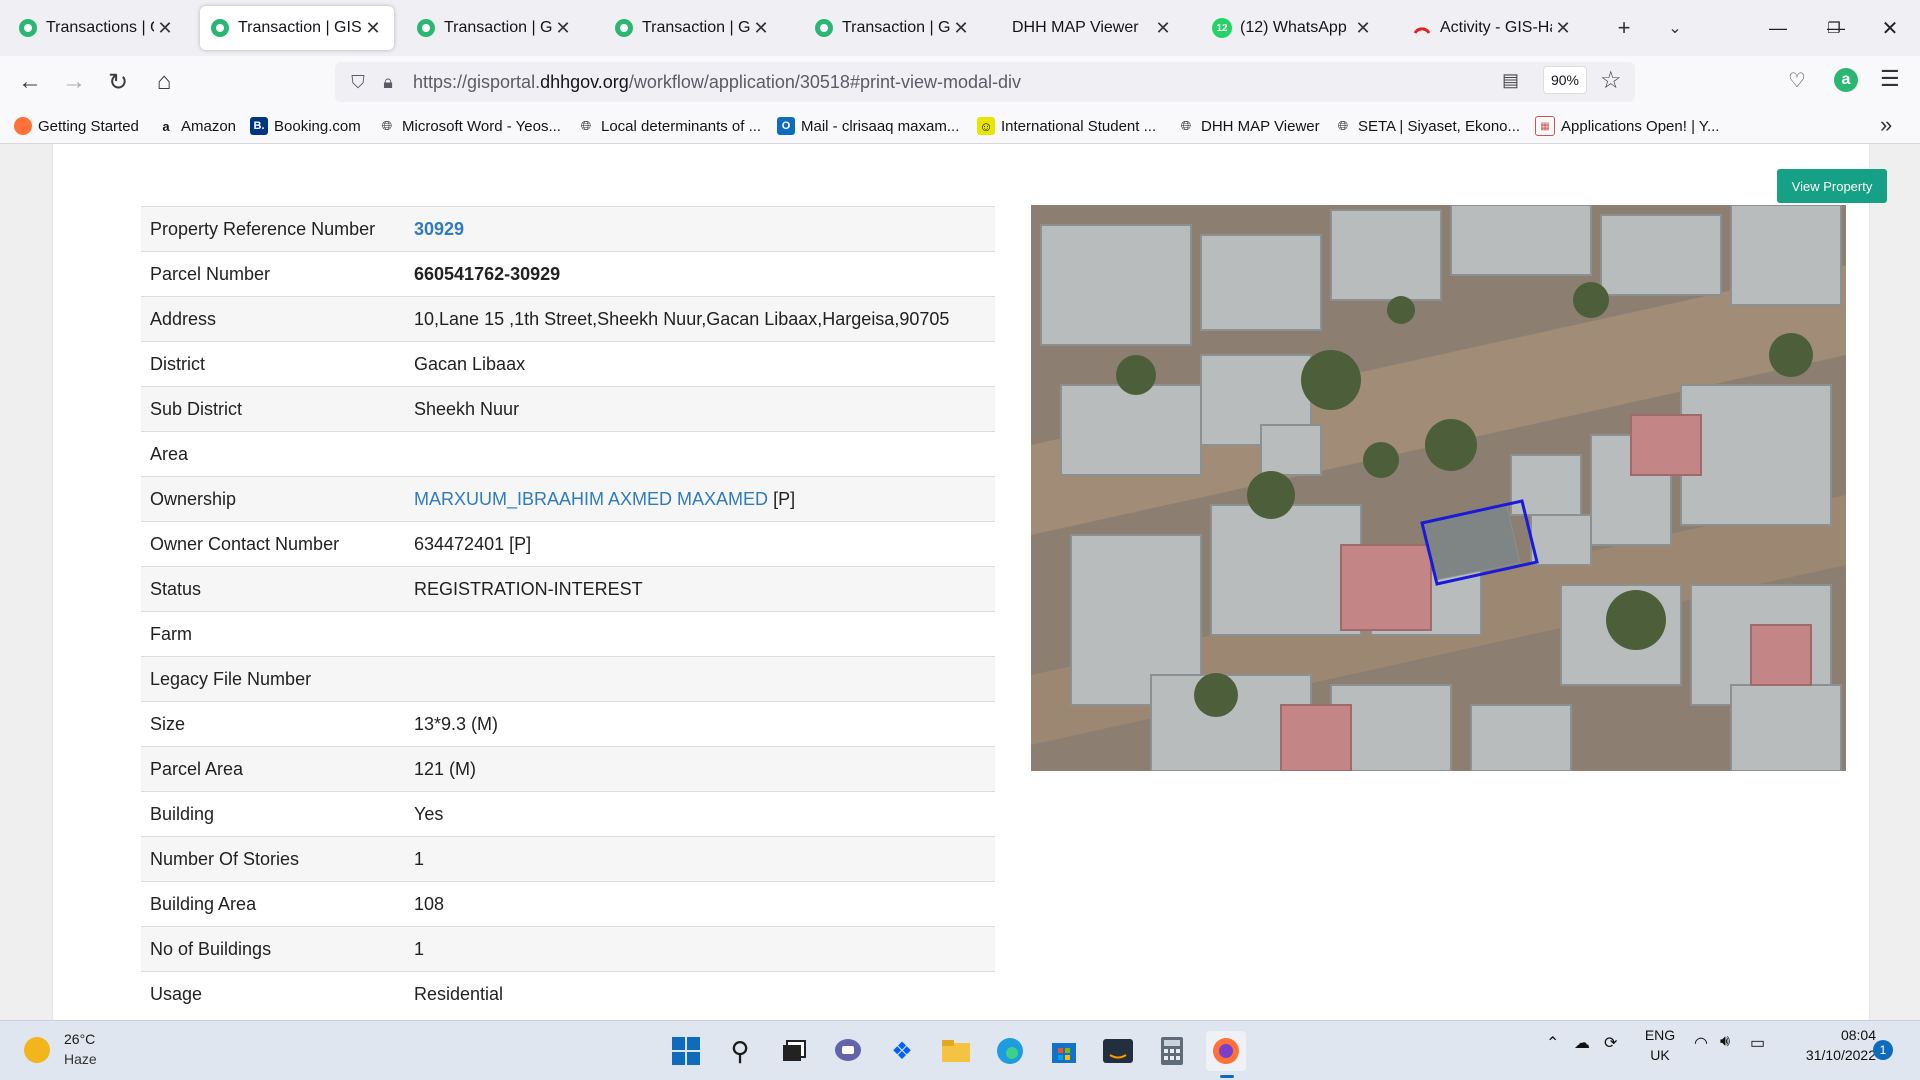 Image resolution: width=1920 pixels, height=1080 pixels. I want to click on account-avatar-icon: a, so click(1846, 80).